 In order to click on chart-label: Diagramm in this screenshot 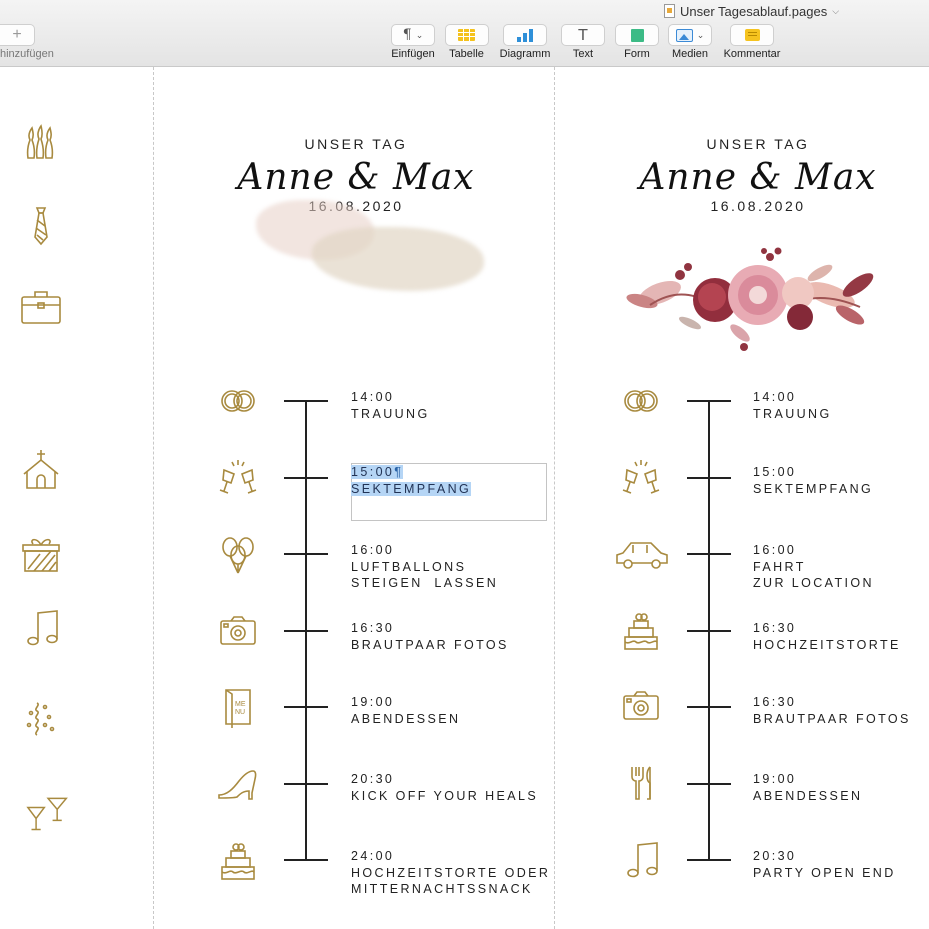, I will do `click(525, 54)`.